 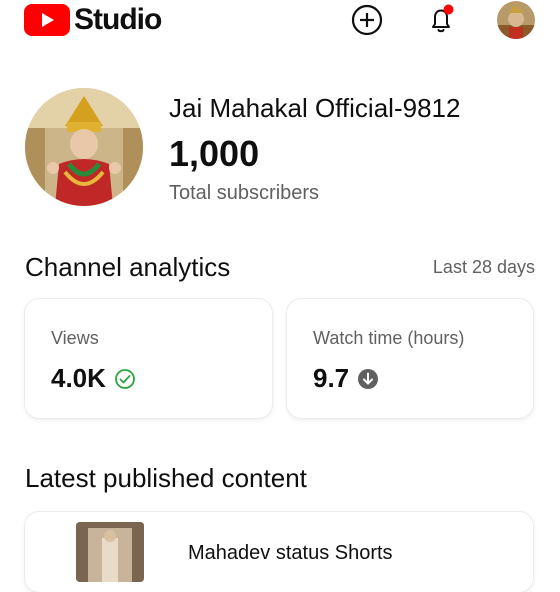 I want to click on account-avatar, so click(x=516, y=20).